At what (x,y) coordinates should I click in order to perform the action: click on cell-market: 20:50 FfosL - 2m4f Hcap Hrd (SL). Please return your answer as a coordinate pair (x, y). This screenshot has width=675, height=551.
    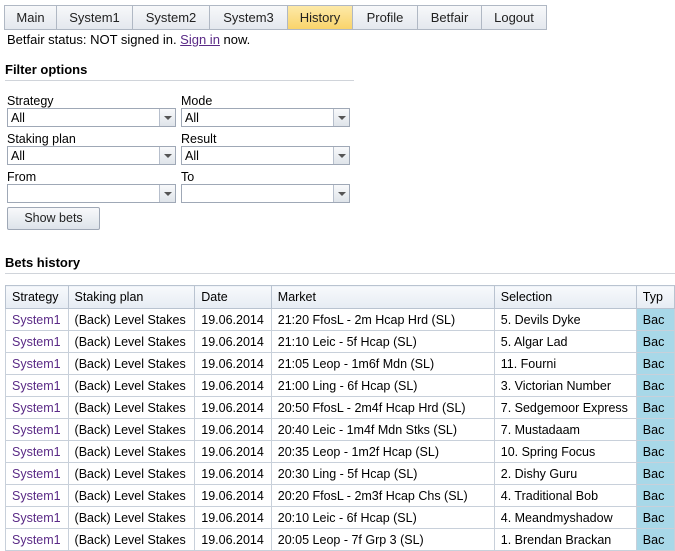
    Looking at the image, I should click on (382, 407).